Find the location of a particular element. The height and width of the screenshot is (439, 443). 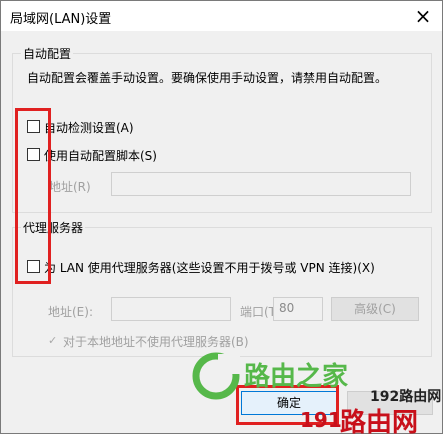

auto-config-description: 自动配置会覆盖手动设置。要确保使用手动设置，请禁用自动配置。 is located at coordinates (207, 78).